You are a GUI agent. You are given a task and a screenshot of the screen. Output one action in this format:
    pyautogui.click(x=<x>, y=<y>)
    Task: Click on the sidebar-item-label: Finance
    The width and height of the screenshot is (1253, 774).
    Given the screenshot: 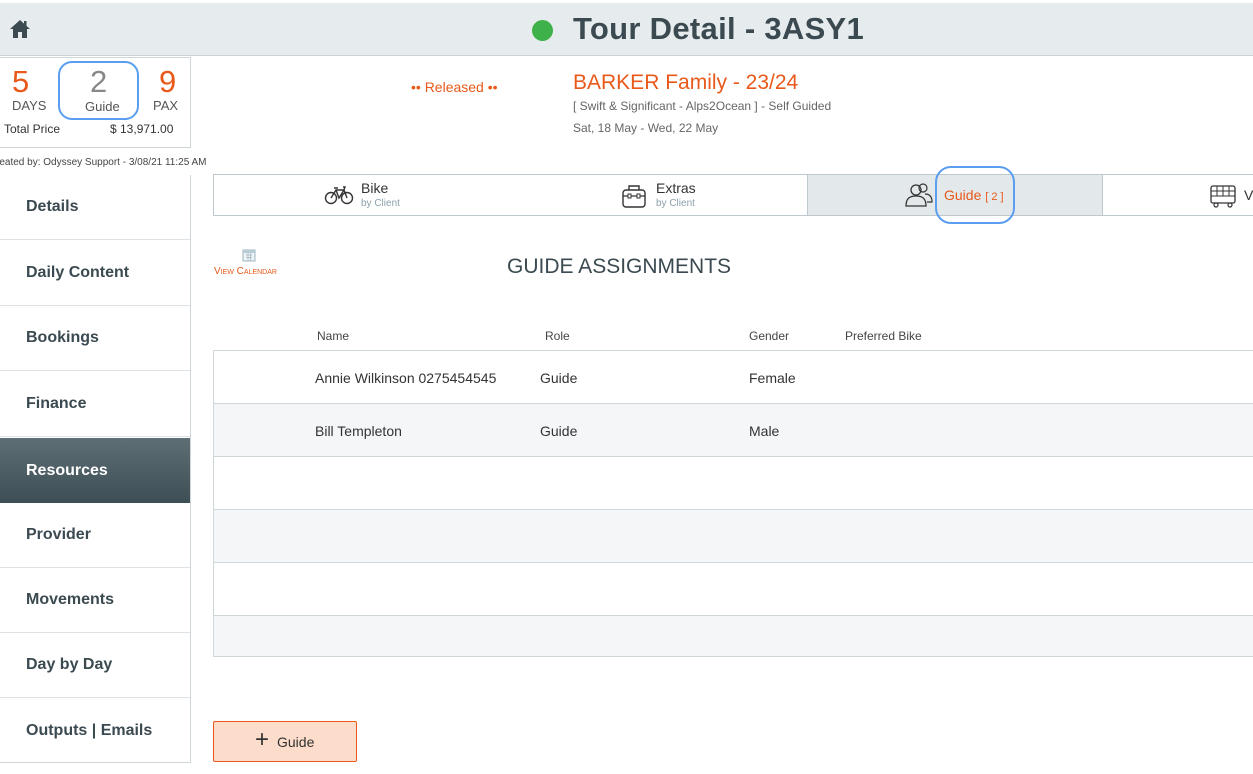 What is the action you would take?
    pyautogui.click(x=56, y=403)
    